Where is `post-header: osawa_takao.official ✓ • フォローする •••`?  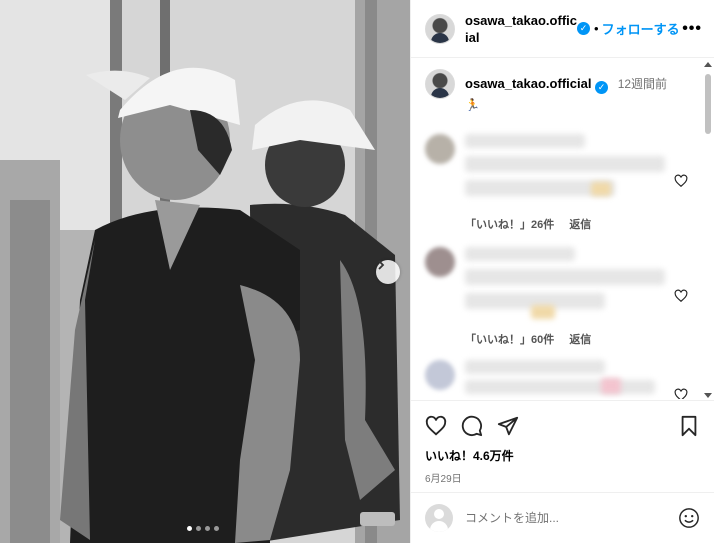 post-header: osawa_takao.official ✓ • フォローする ••• is located at coordinates (562, 29).